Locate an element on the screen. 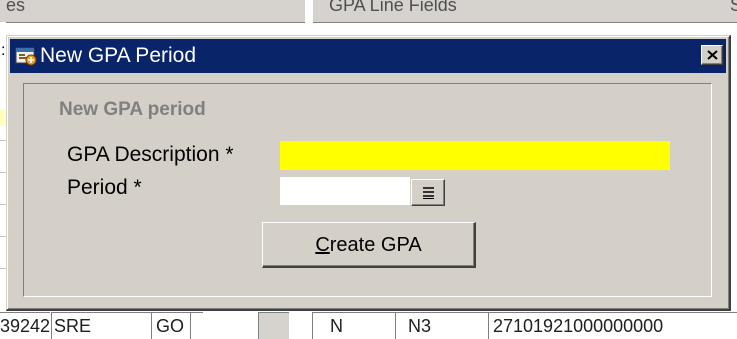 The height and width of the screenshot is (339, 737). list-of-values-icon is located at coordinates (428, 193).